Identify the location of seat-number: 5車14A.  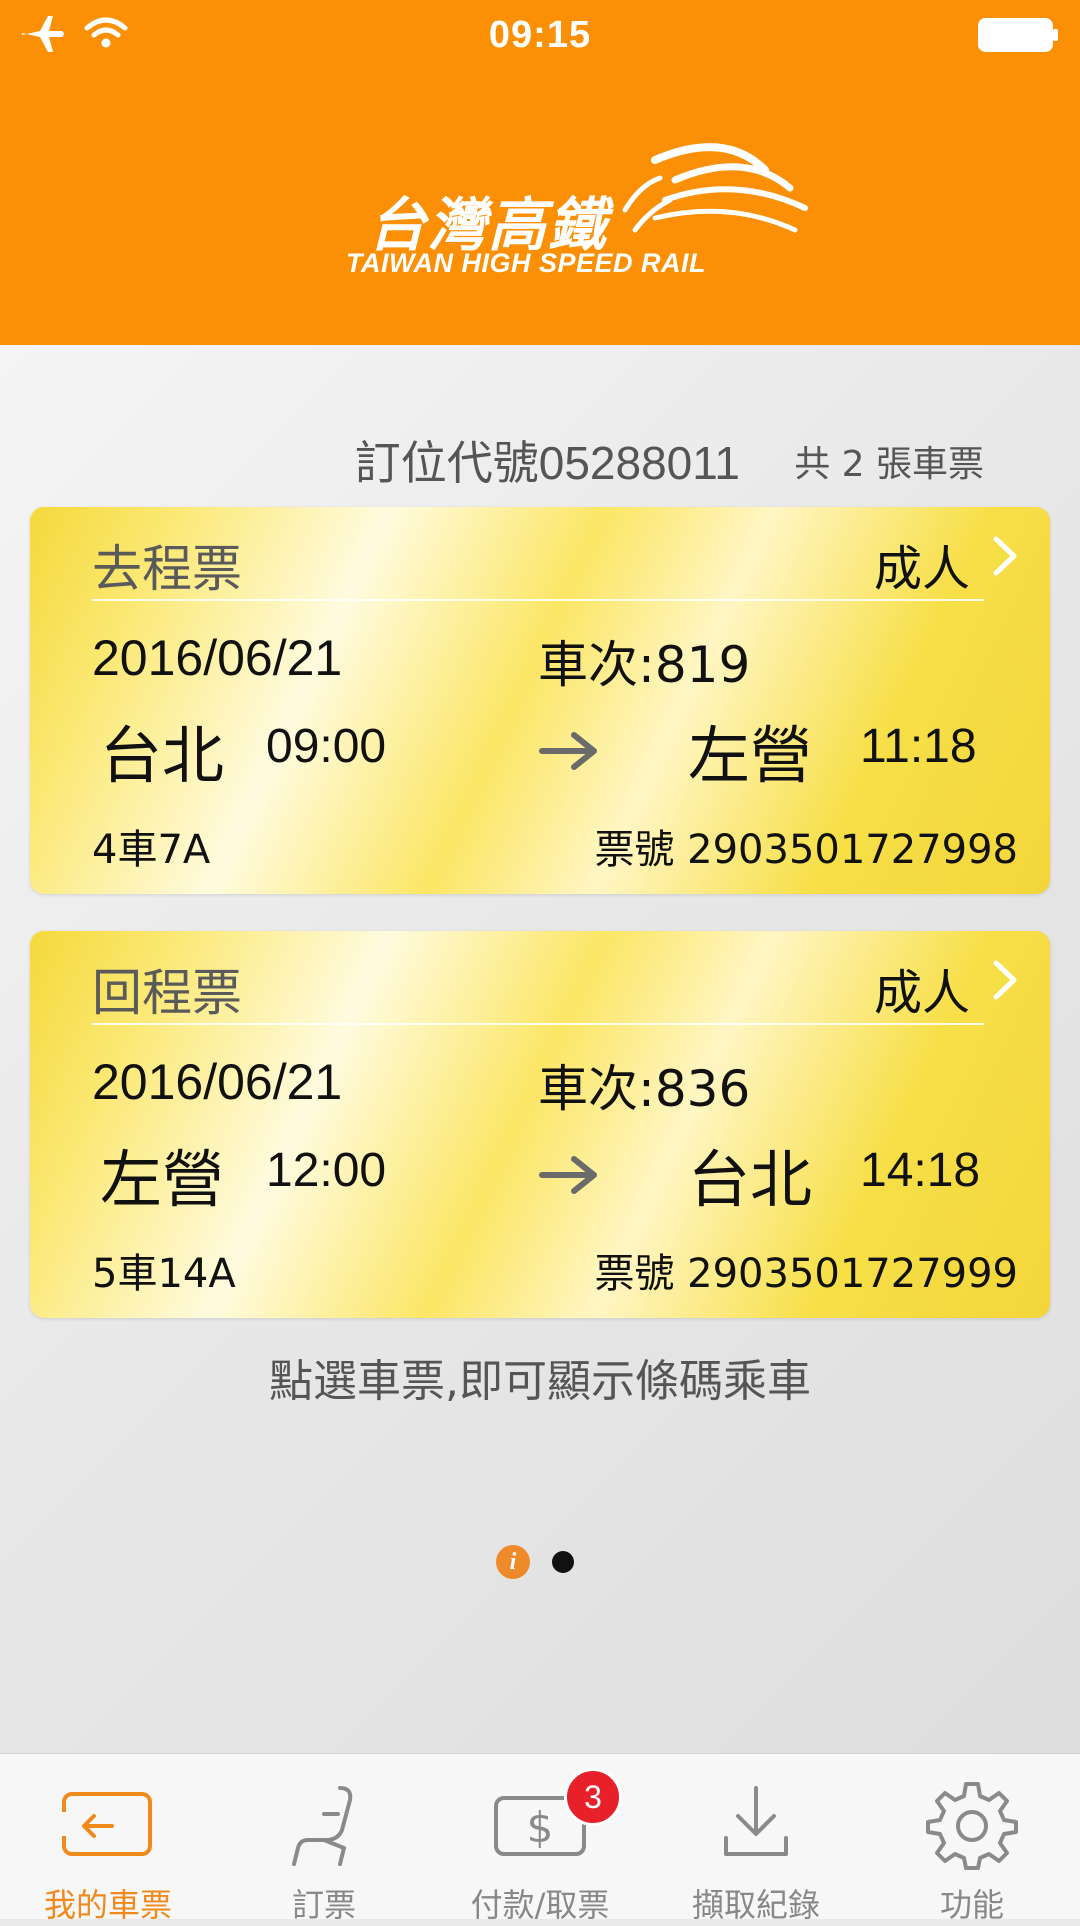
(164, 1274).